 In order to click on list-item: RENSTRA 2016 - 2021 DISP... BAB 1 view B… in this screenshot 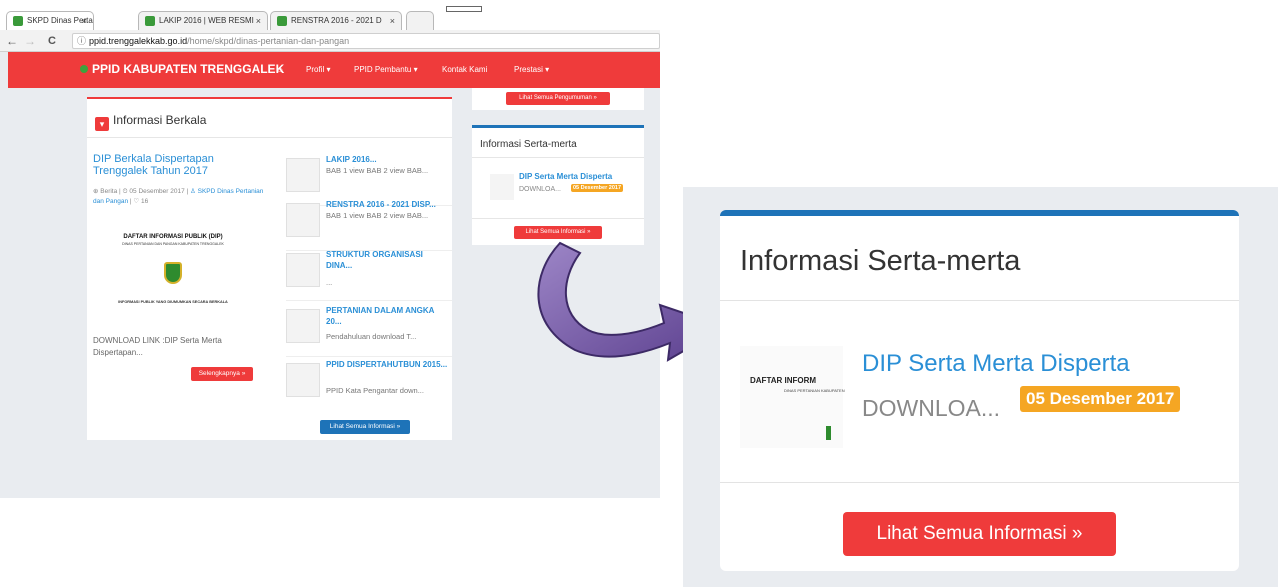, I will do `click(369, 225)`.